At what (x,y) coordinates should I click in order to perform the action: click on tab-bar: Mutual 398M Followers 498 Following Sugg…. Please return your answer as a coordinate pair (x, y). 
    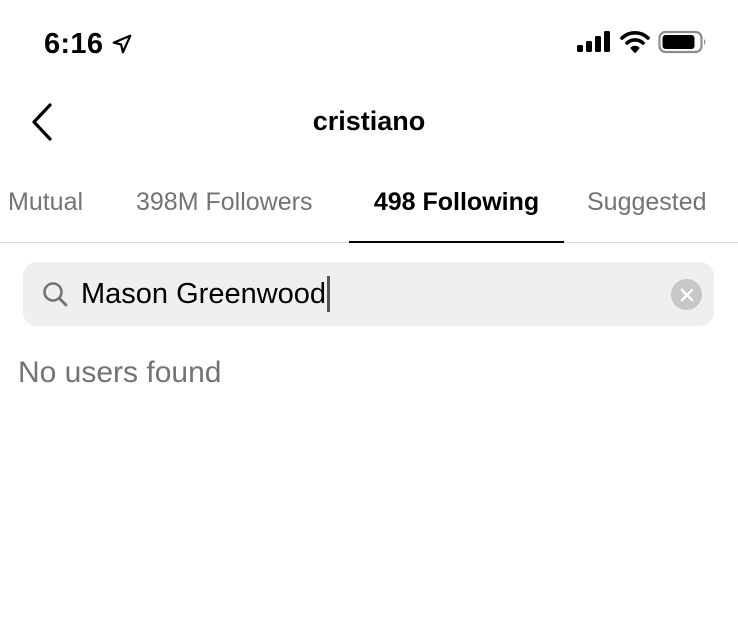
    Looking at the image, I should click on (369, 210).